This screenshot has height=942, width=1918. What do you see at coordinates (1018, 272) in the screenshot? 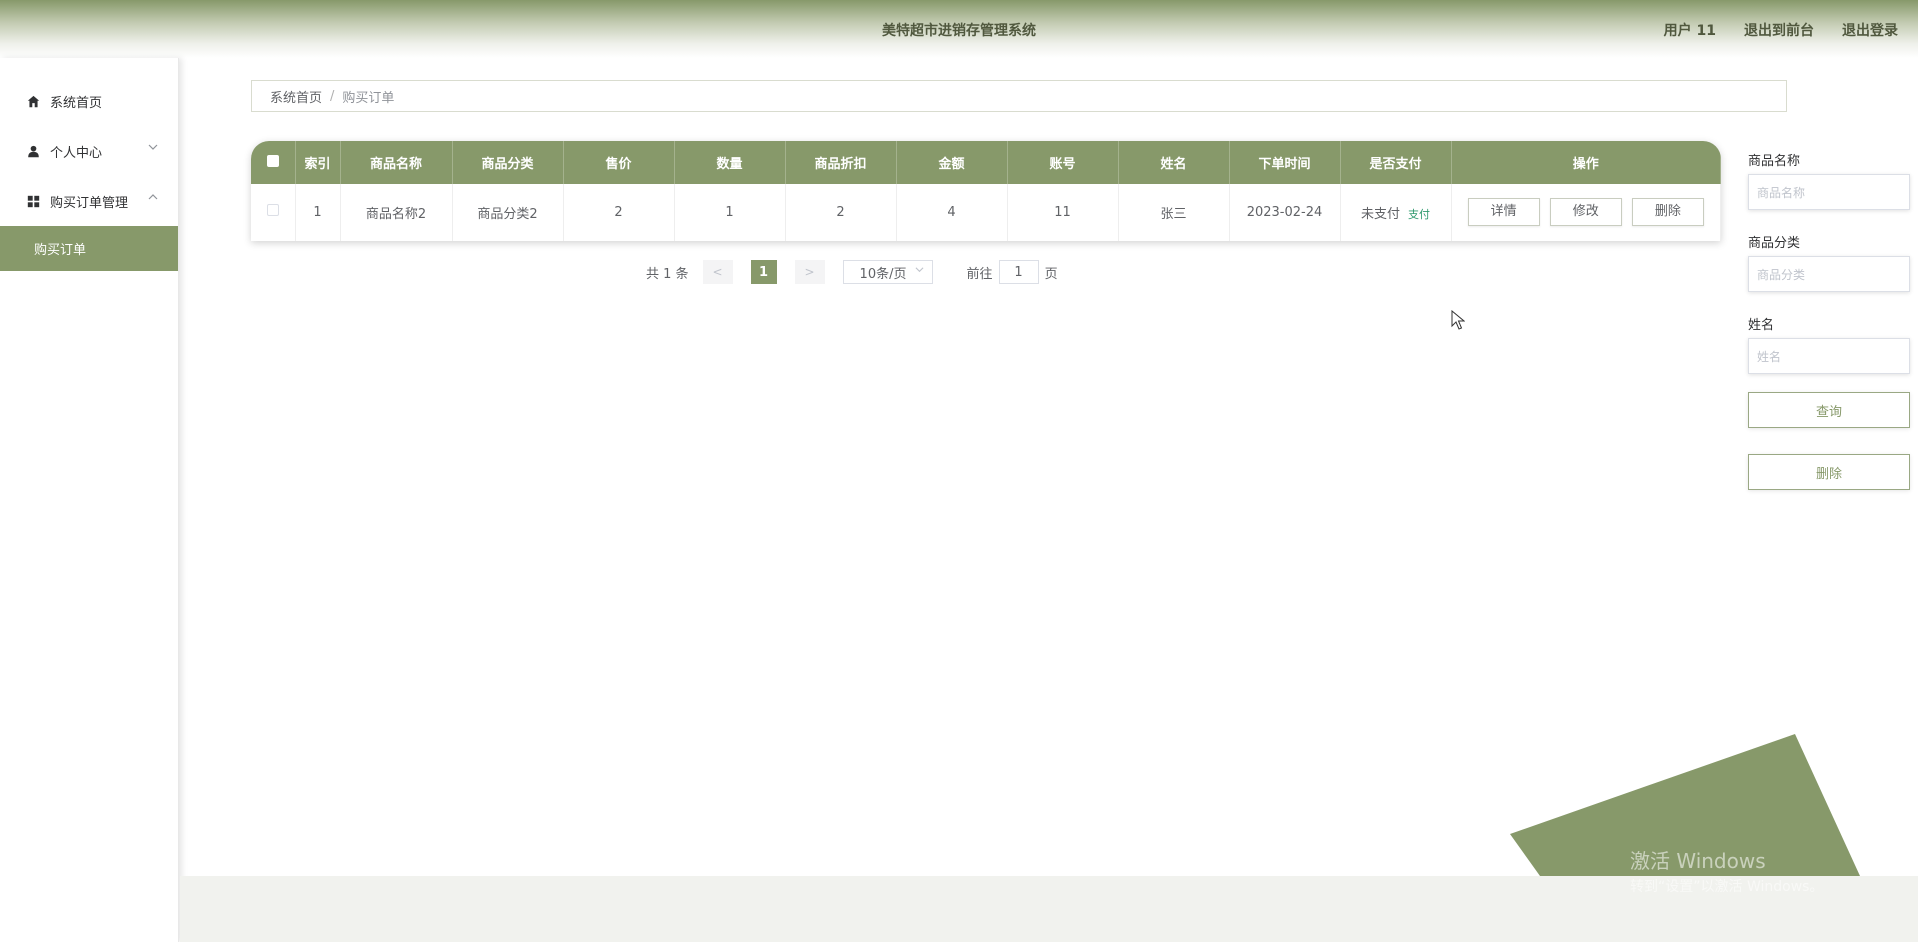
I see `goto-page-input: 1` at bounding box center [1018, 272].